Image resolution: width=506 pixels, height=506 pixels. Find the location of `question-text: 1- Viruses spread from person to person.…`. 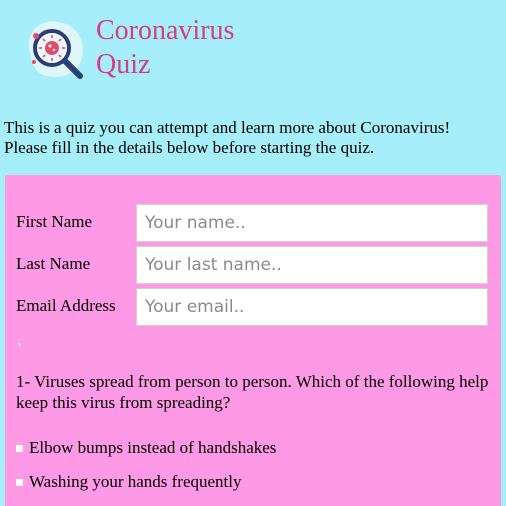

question-text: 1- Viruses spread from person to person.… is located at coordinates (252, 392).